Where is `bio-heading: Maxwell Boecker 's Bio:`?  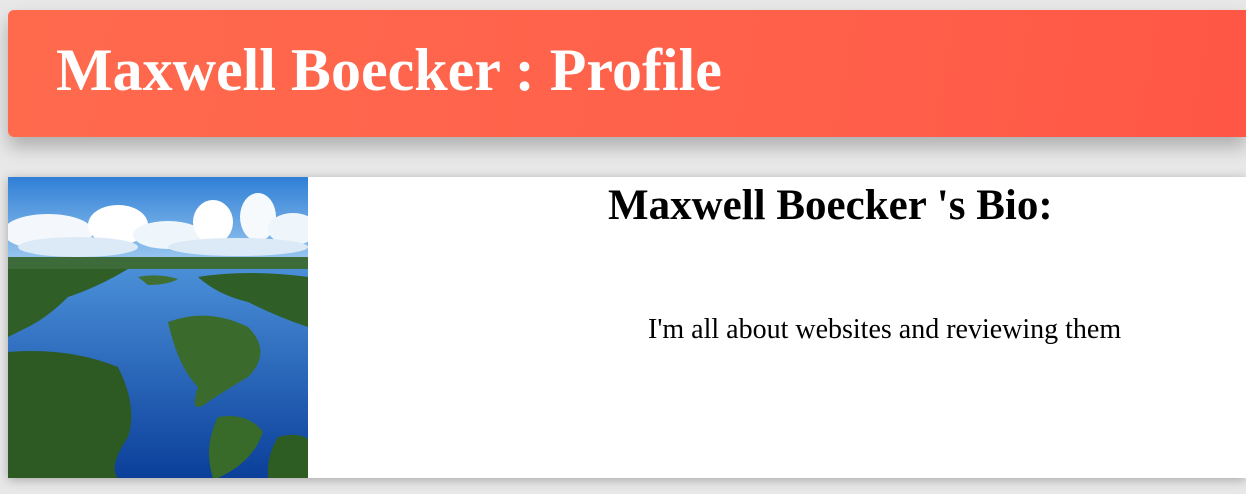
bio-heading: Maxwell Boecker 's Bio: is located at coordinates (830, 205).